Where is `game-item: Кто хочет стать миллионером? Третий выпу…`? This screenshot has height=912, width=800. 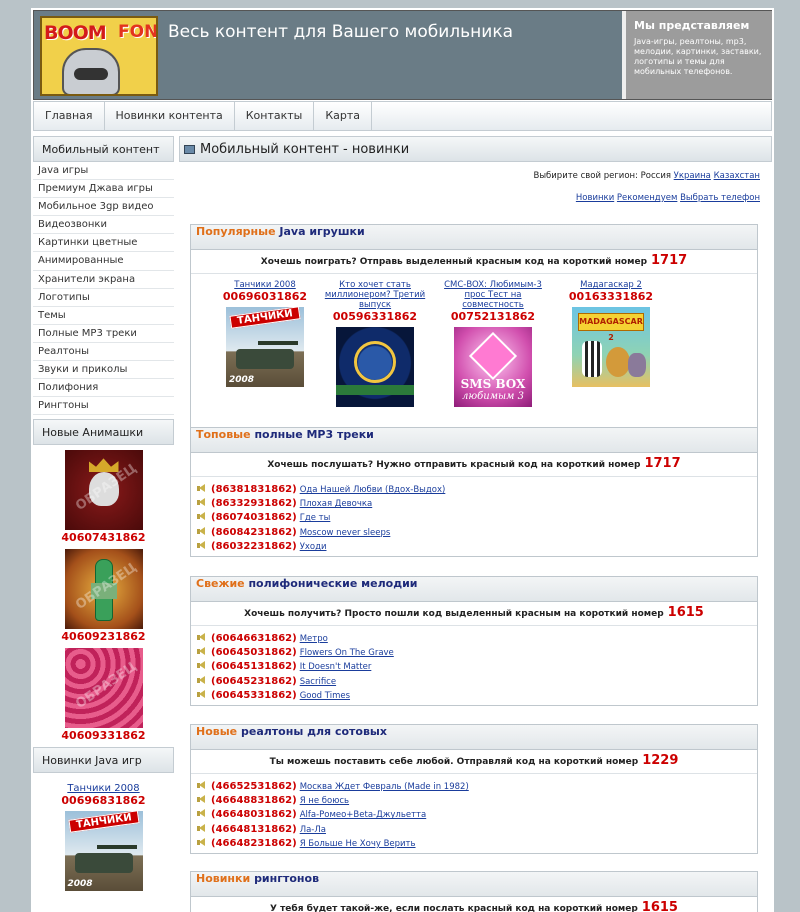
game-item: Кто хочет стать миллионером? Третий выпу… is located at coordinates (375, 343).